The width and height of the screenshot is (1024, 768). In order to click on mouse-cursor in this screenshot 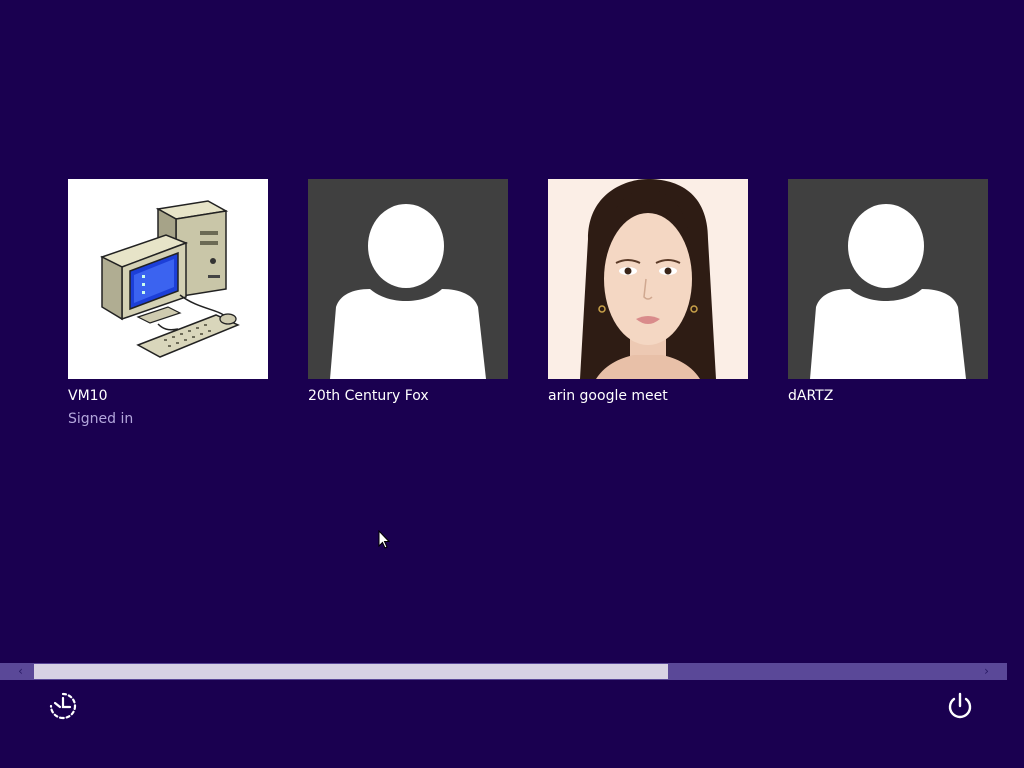, I will do `click(384, 539)`.